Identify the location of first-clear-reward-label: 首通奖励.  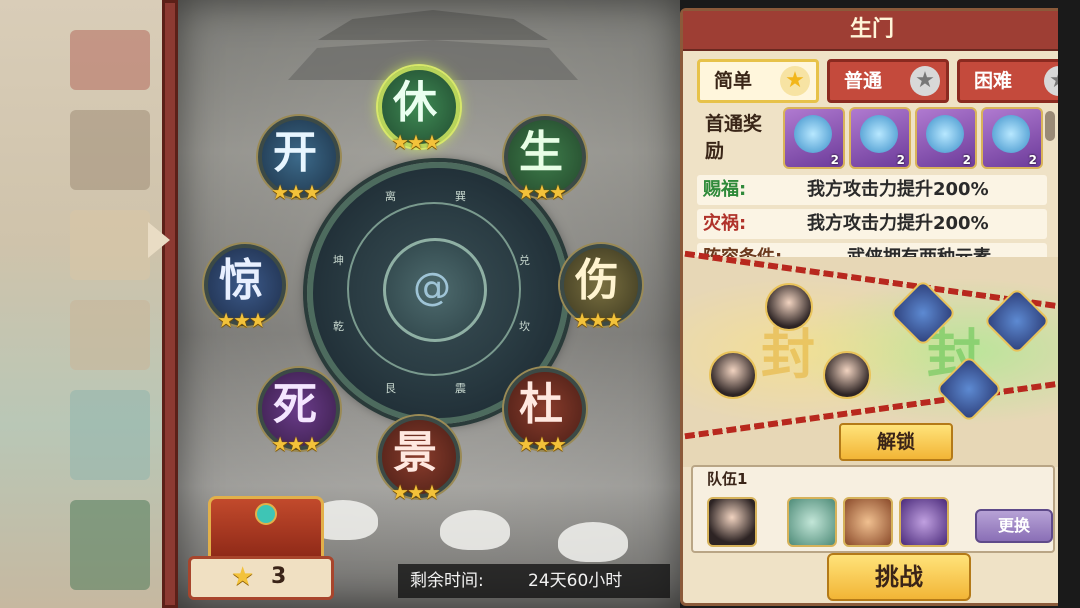
(734, 137).